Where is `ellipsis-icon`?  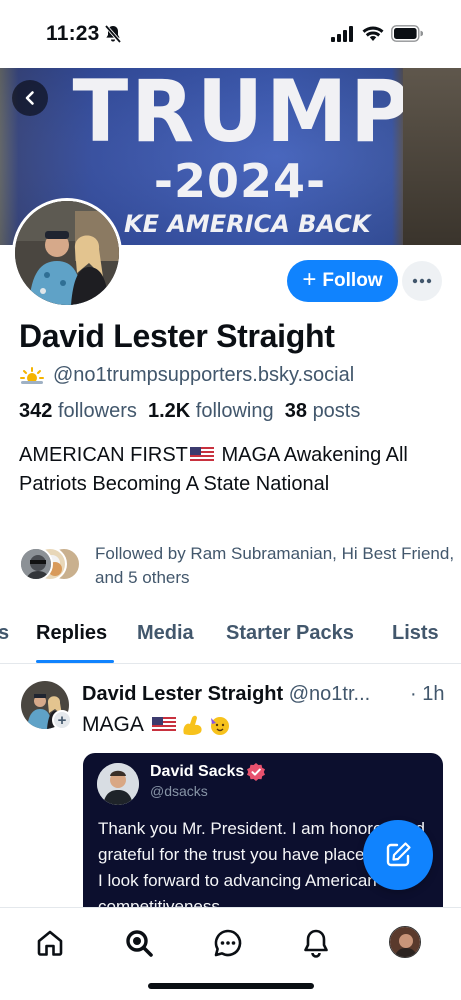
ellipsis-icon is located at coordinates (422, 281).